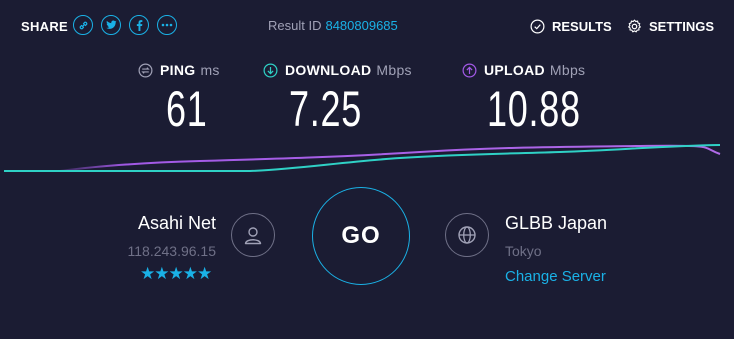  I want to click on isp-ip: 118.243.96.15, so click(172, 251).